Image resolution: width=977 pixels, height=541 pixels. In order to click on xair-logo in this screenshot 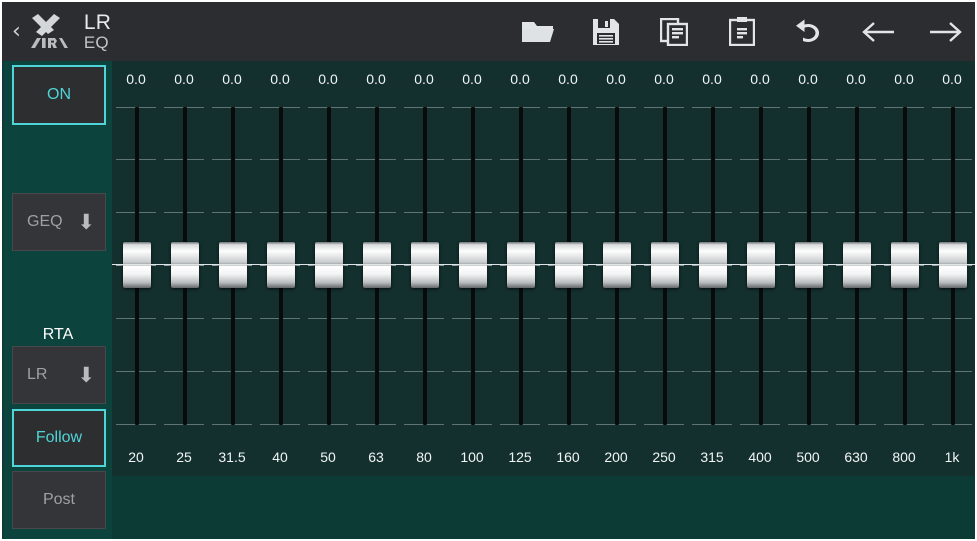, I will do `click(50, 32)`.